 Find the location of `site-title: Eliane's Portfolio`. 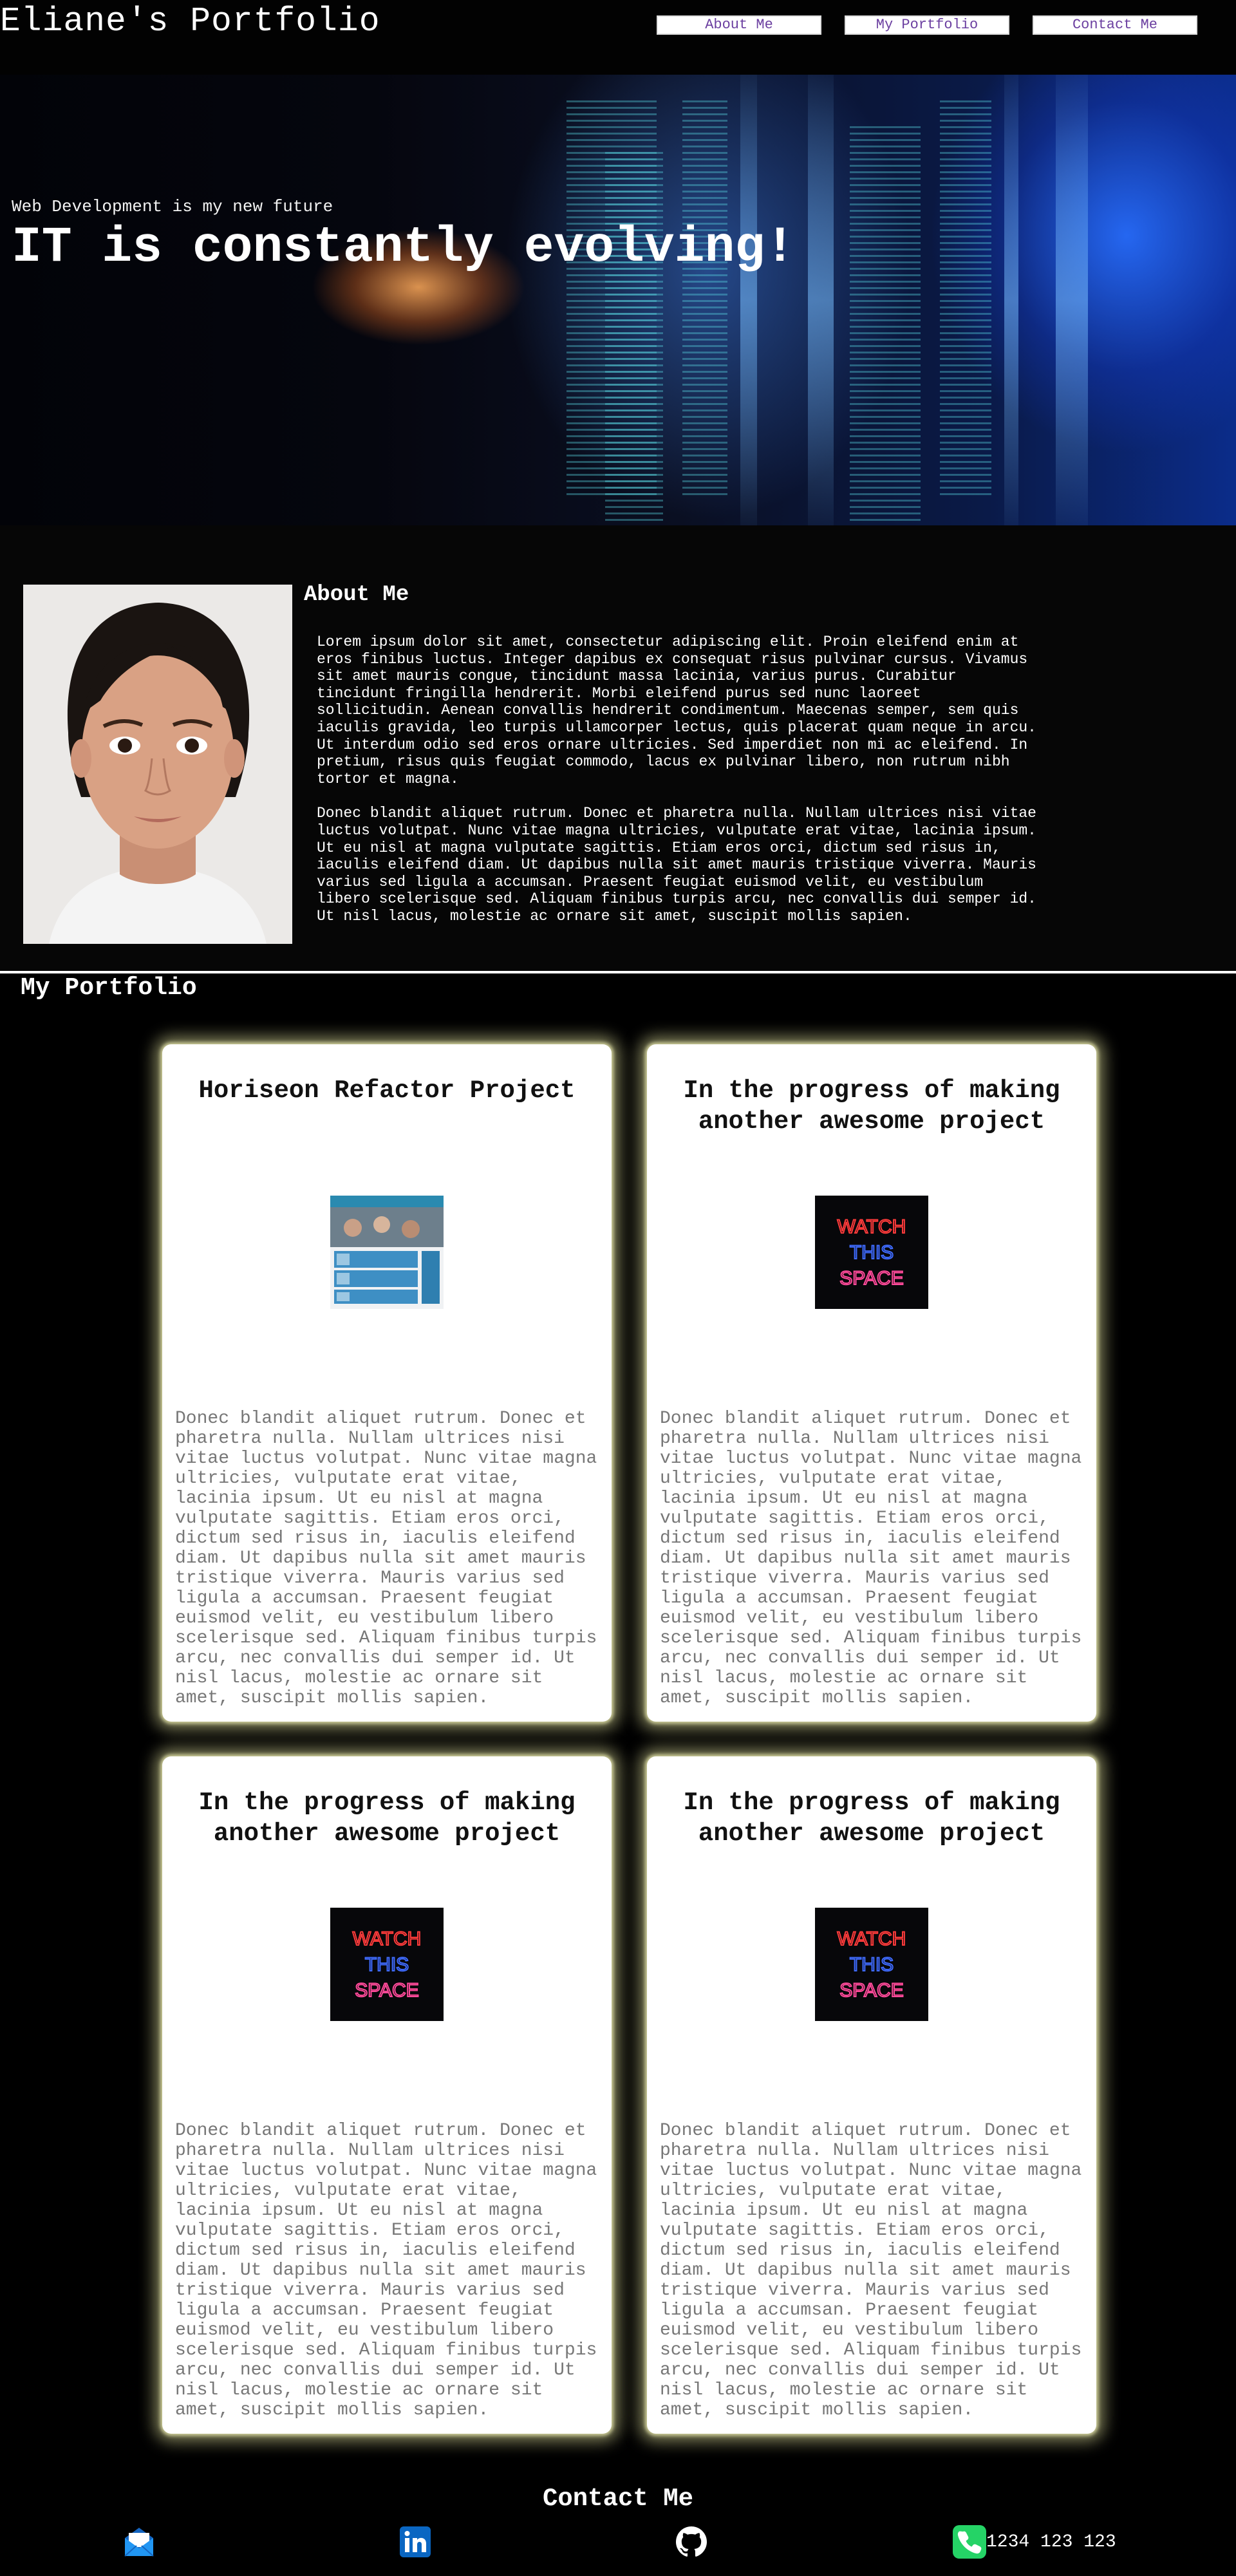

site-title: Eliane's Portfolio is located at coordinates (190, 21).